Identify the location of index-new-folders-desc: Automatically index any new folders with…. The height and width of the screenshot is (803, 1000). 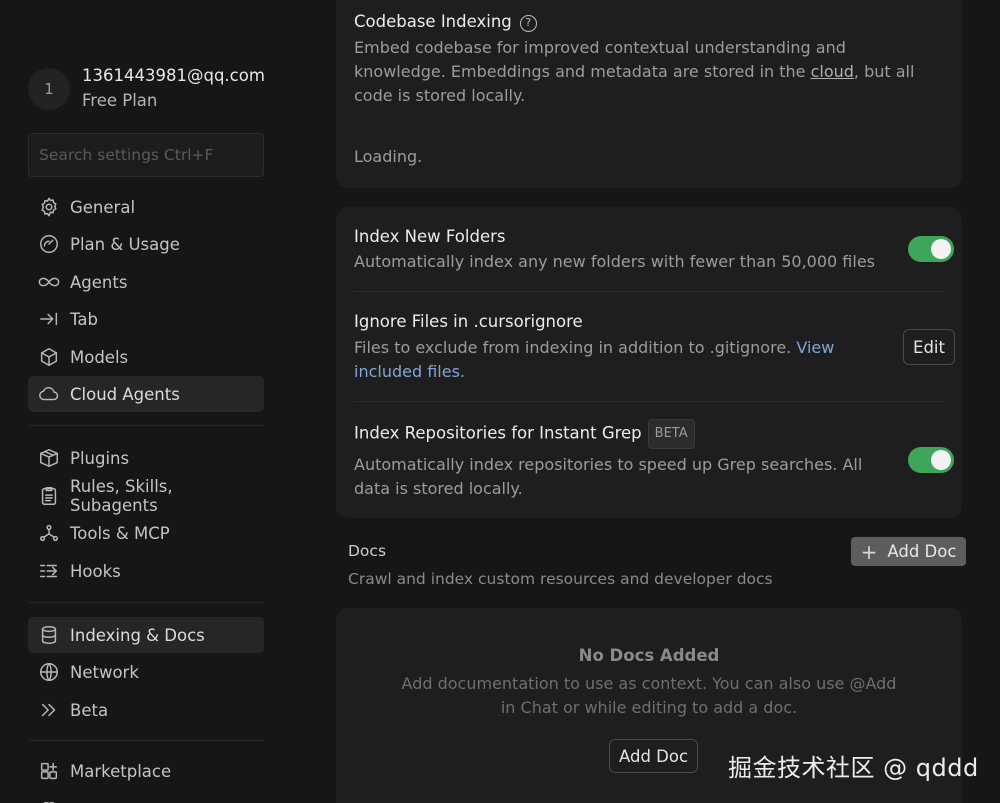
(615, 261).